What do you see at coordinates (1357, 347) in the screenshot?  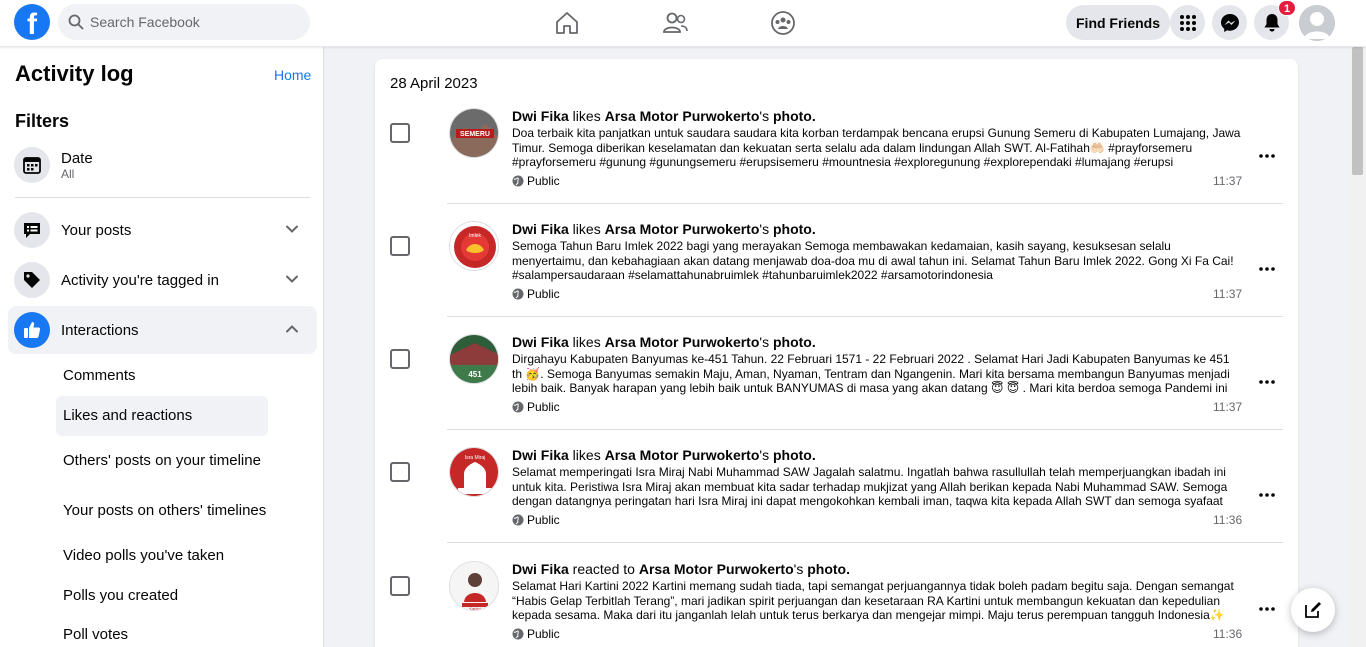 I see `page-scrollbar` at bounding box center [1357, 347].